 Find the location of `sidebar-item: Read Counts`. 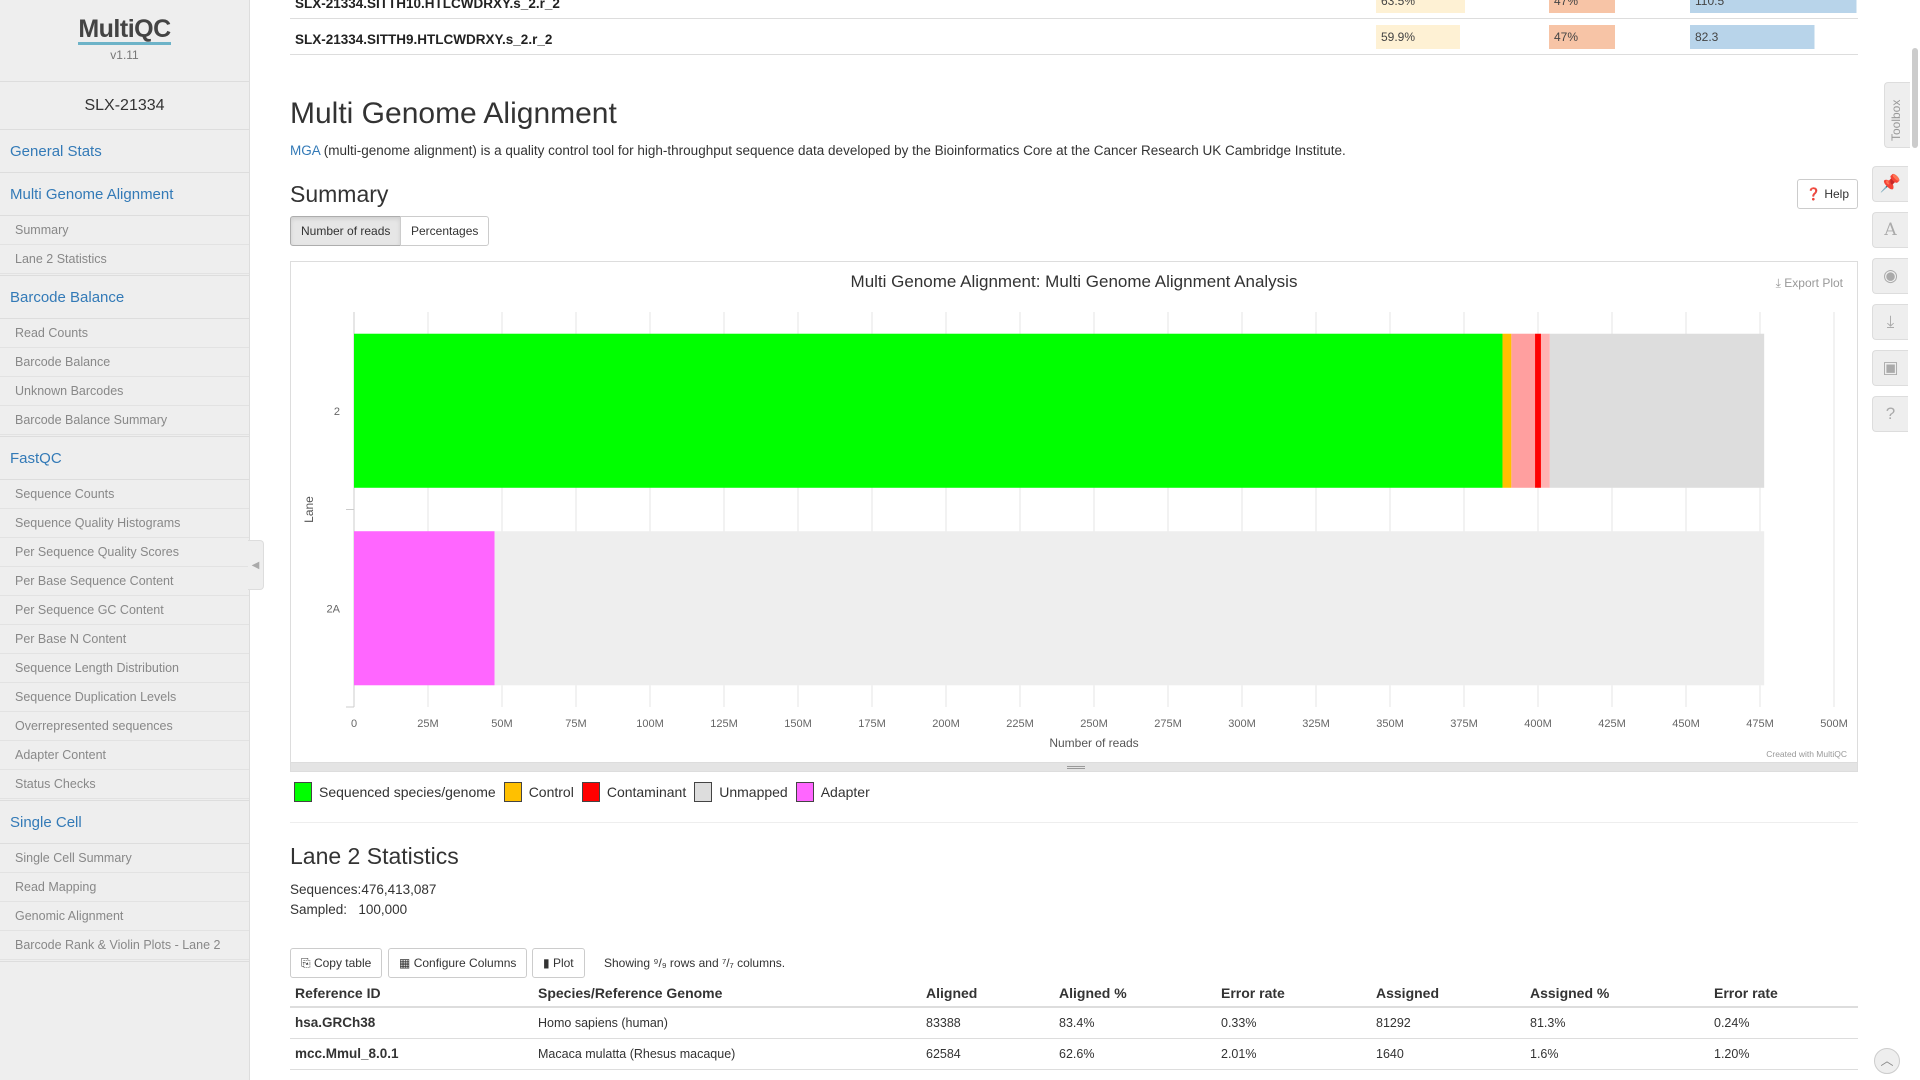

sidebar-item: Read Counts is located at coordinates (124, 333).